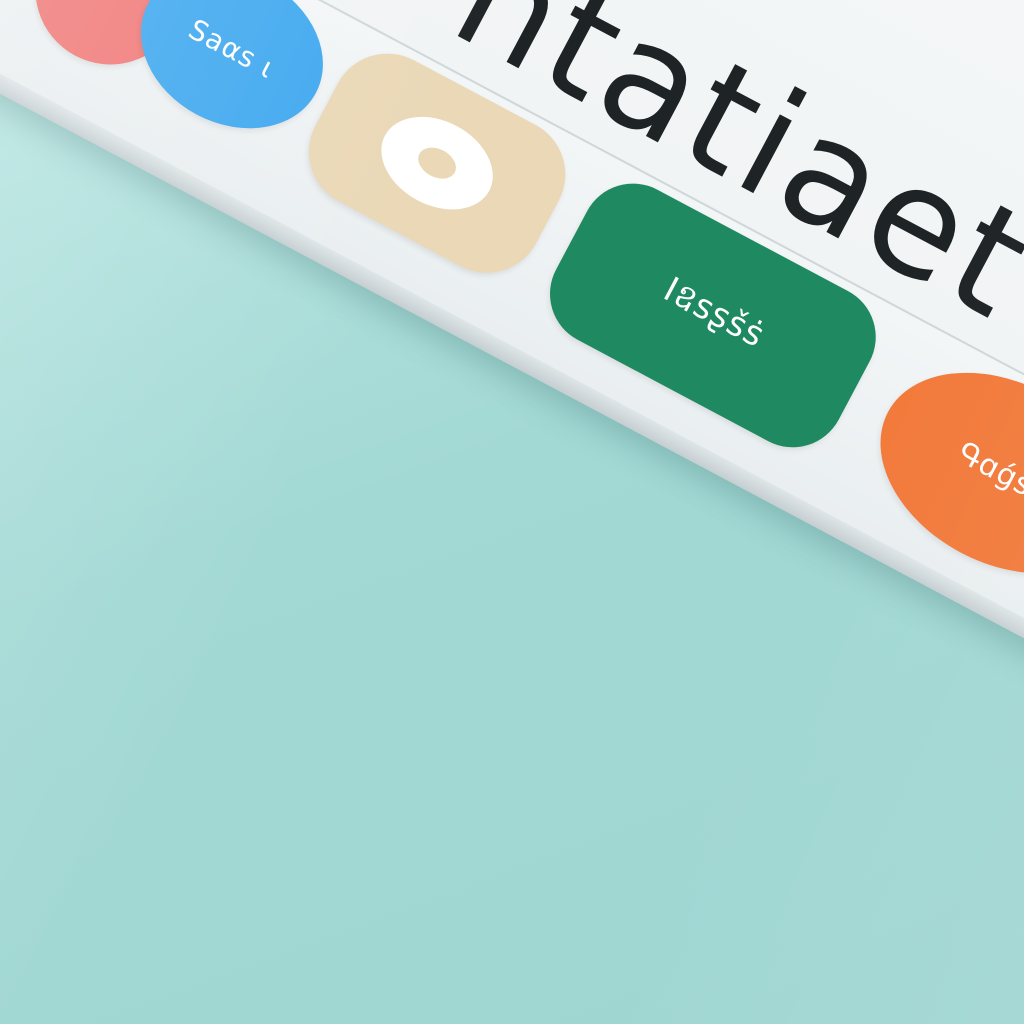 This screenshot has width=1024, height=1024. I want to click on target-icon, so click(437, 163).